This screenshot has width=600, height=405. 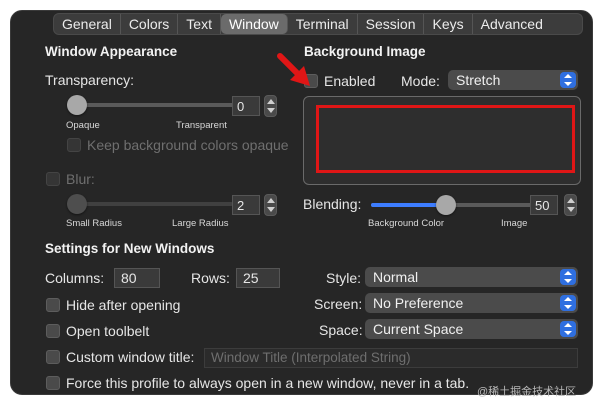 What do you see at coordinates (270, 205) in the screenshot?
I see `blur-stepper` at bounding box center [270, 205].